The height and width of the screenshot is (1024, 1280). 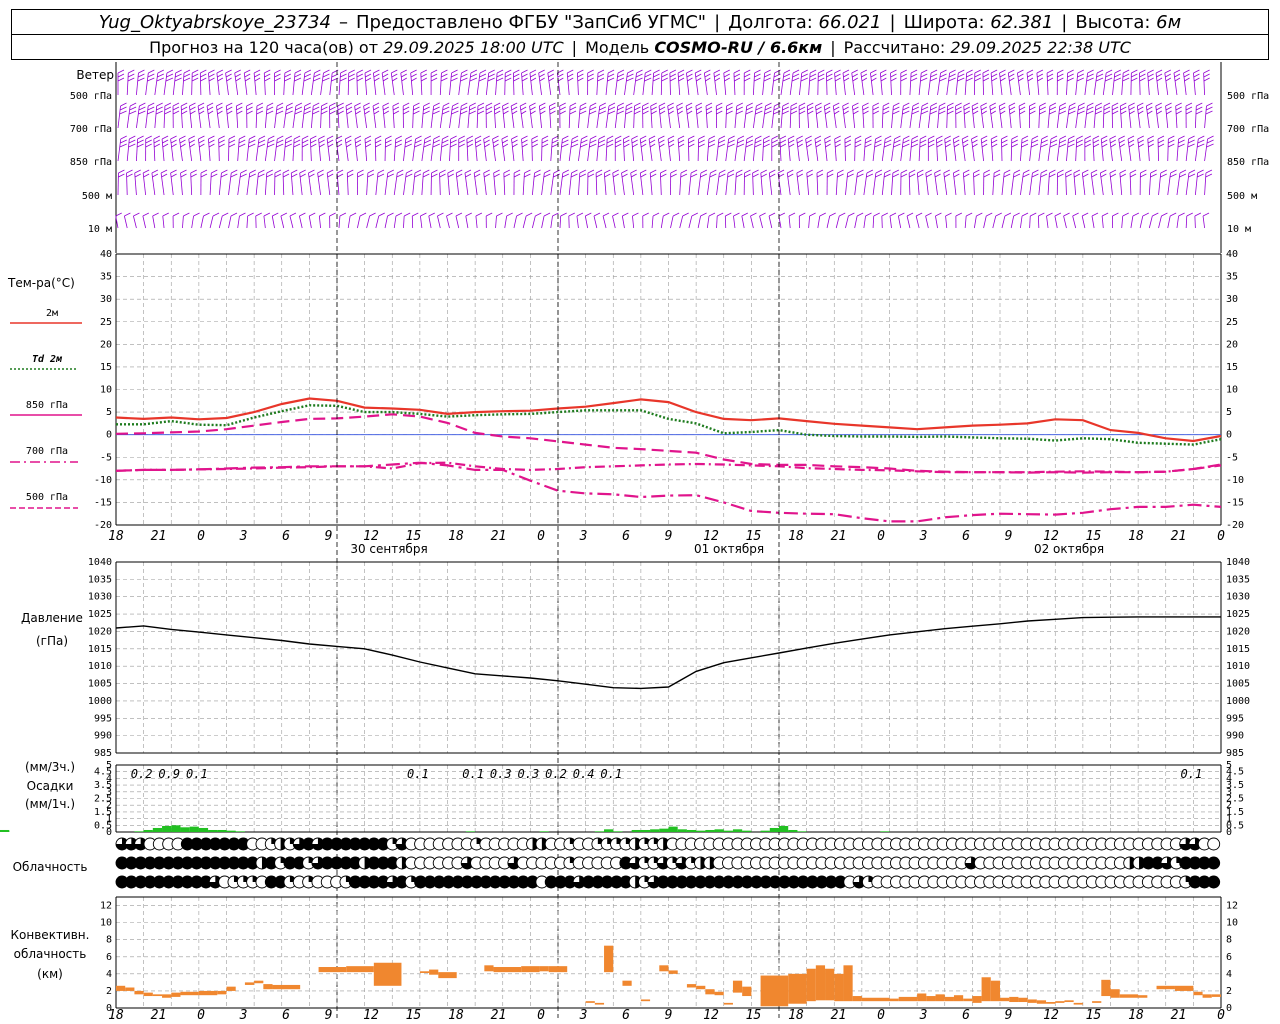 What do you see at coordinates (41, 283) in the screenshot?
I see `temp-panel-title: Тем-ра(°C)` at bounding box center [41, 283].